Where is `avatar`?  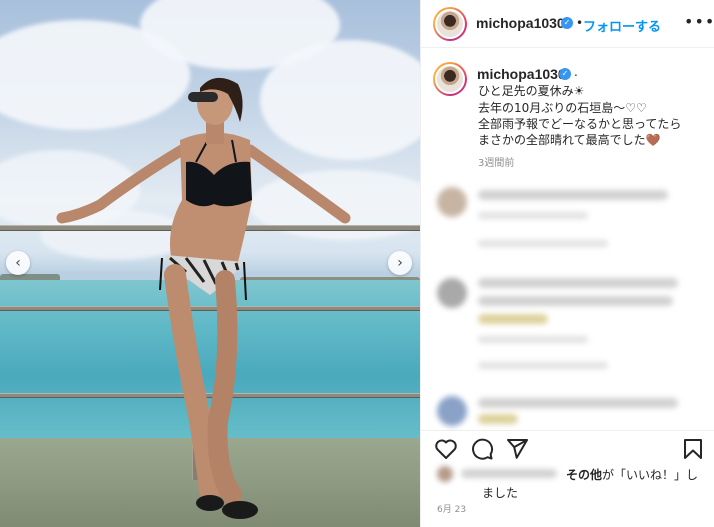
avatar is located at coordinates (450, 24).